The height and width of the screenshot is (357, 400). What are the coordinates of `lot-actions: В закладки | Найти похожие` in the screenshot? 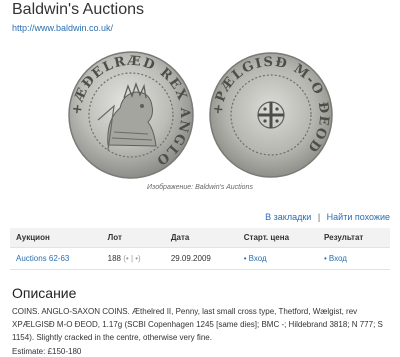 It's located at (327, 217).